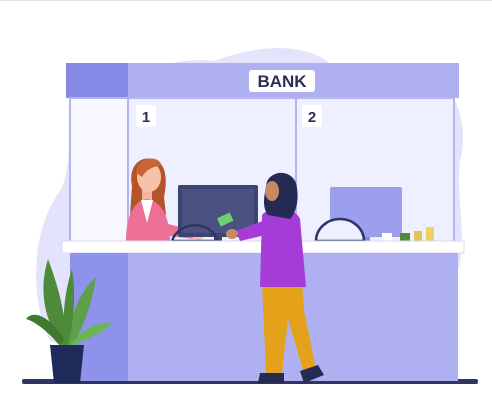 The image size is (492, 401). Describe the element at coordinates (272, 191) in the screenshot. I see `customer-face` at that location.